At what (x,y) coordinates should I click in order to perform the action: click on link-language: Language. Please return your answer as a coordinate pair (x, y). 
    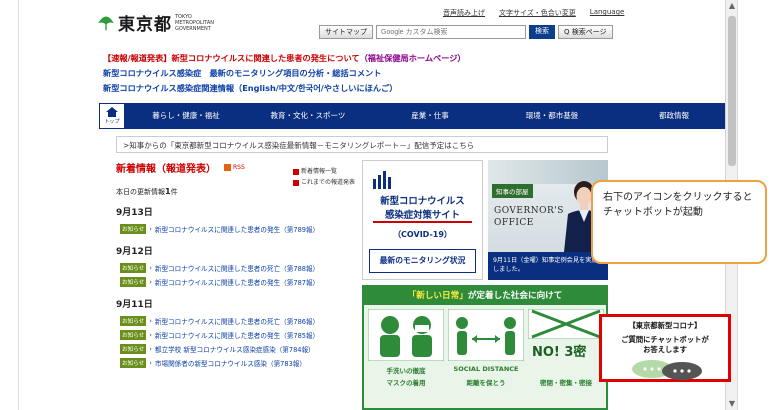
    Looking at the image, I should click on (607, 13).